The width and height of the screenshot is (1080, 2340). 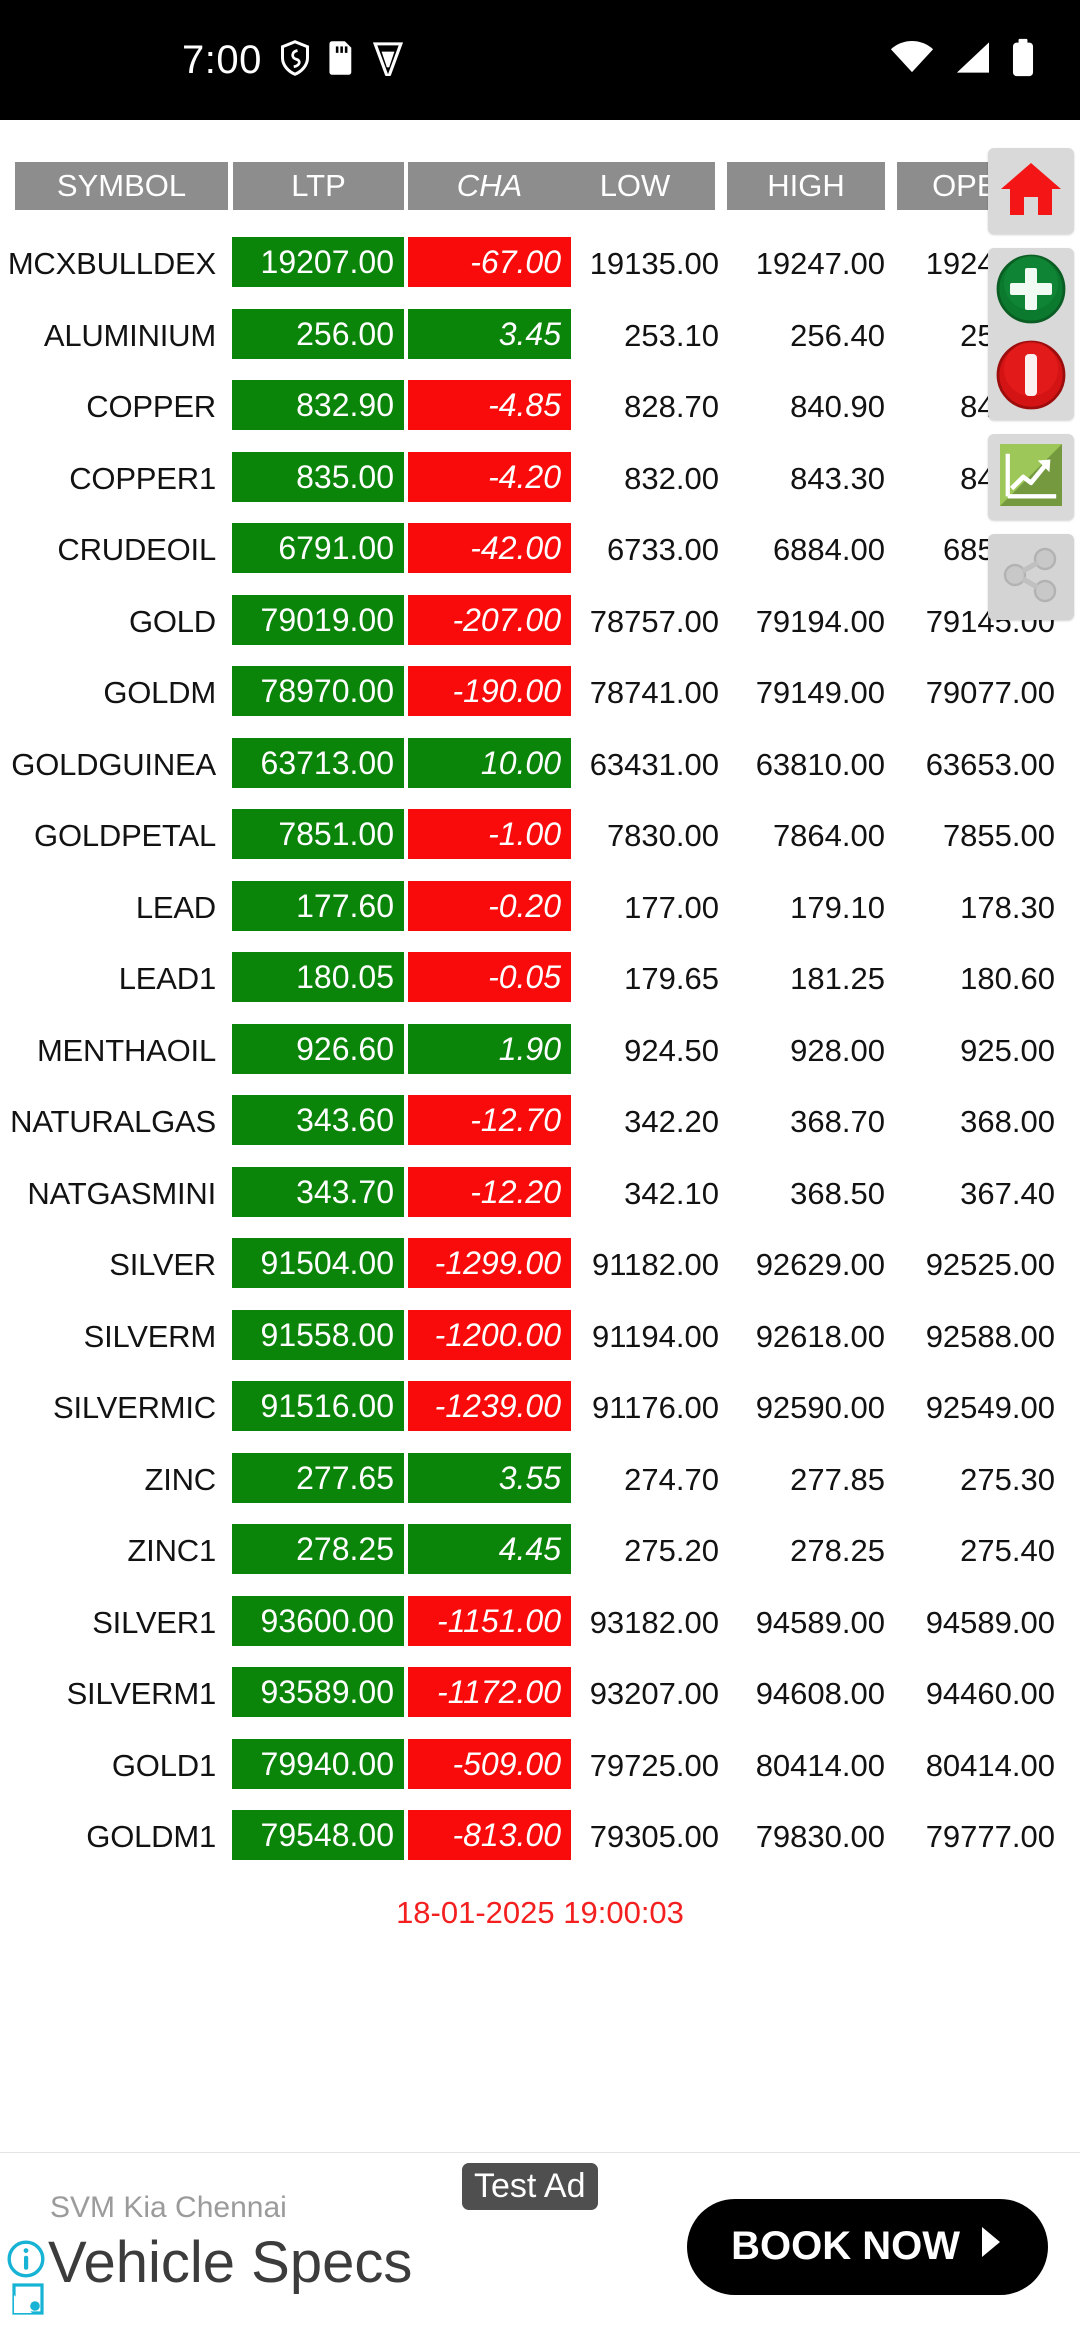 I want to click on cell-change: -4.85, so click(x=489, y=405).